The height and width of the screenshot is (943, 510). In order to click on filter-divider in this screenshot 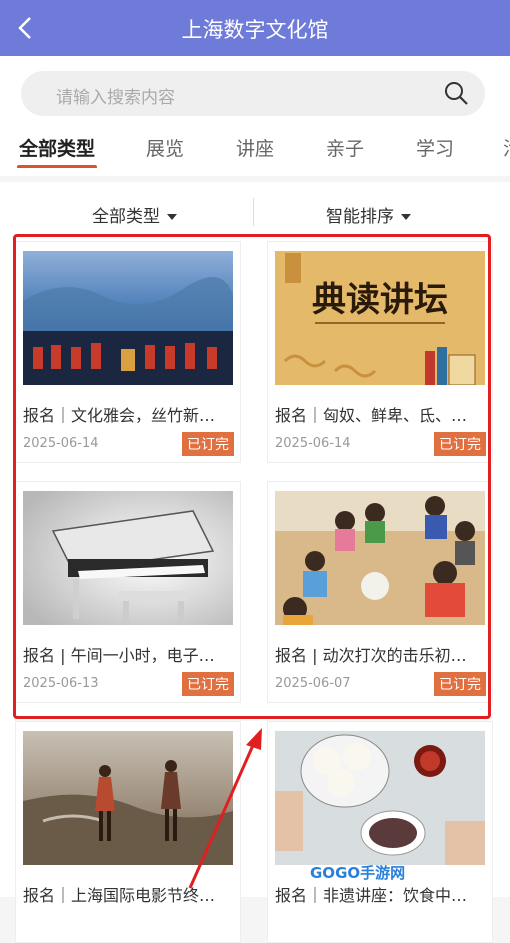, I will do `click(253, 212)`.